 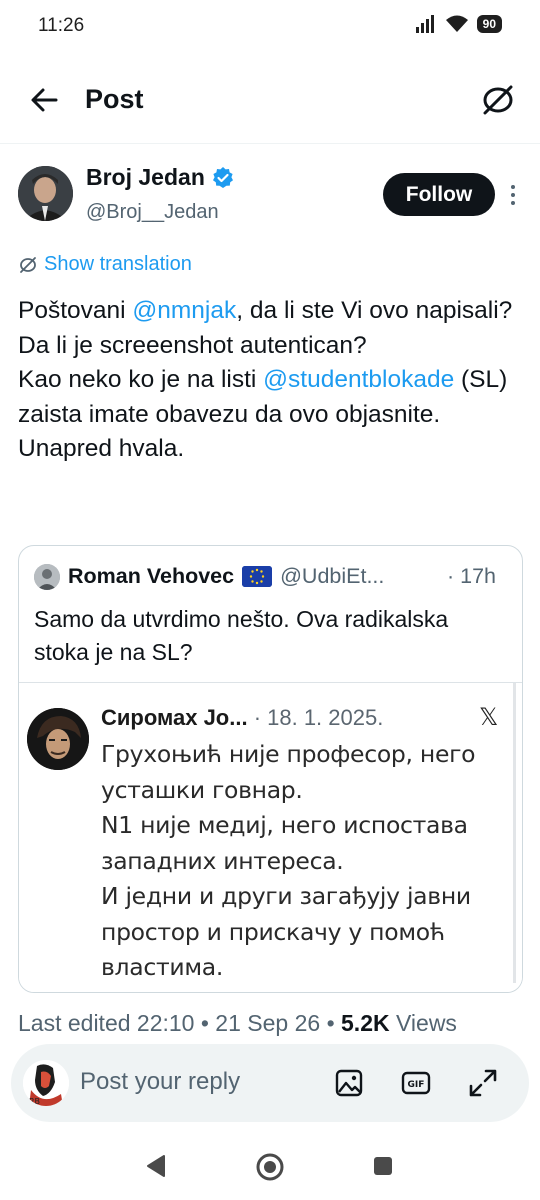 I want to click on mention-nmnjak: @nmnjak, so click(x=184, y=310).